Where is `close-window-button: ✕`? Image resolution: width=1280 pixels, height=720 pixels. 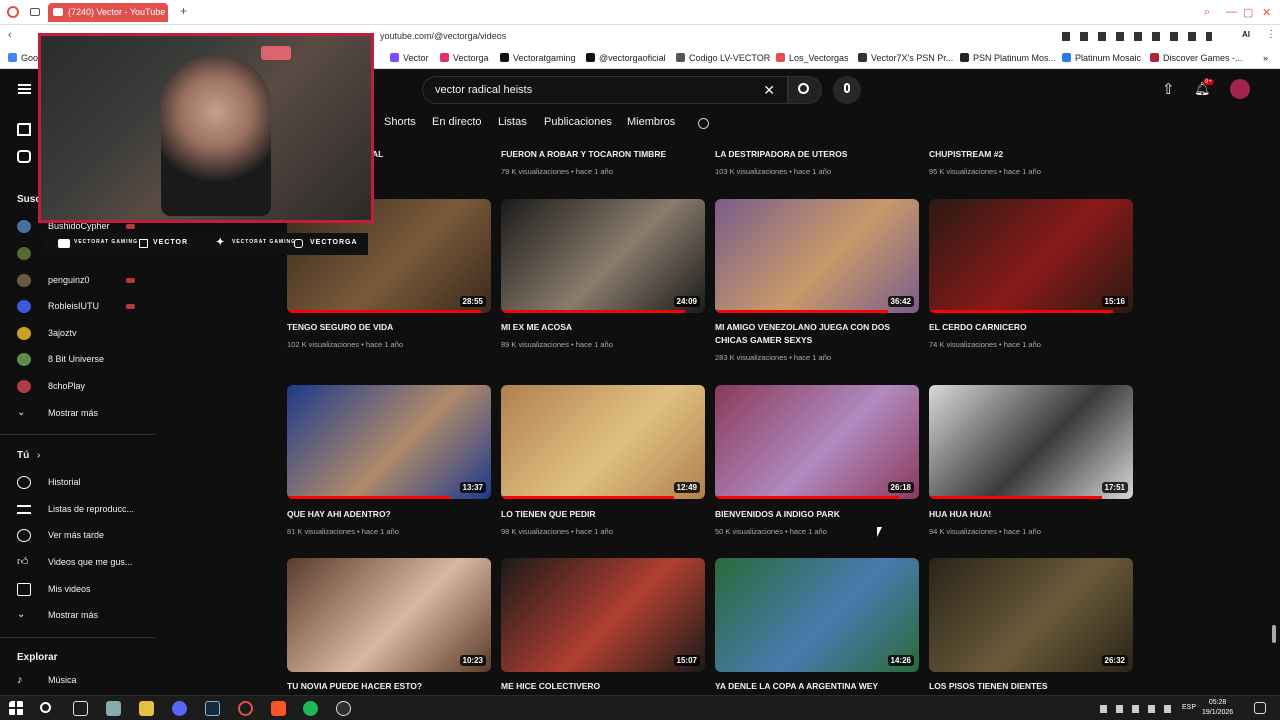 close-window-button: ✕ is located at coordinates (1266, 12).